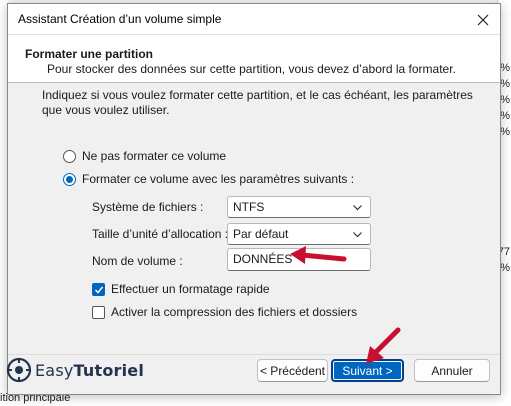 The image size is (511, 406). Describe the element at coordinates (89, 54) in the screenshot. I see `page-title: Formater une partition` at that location.